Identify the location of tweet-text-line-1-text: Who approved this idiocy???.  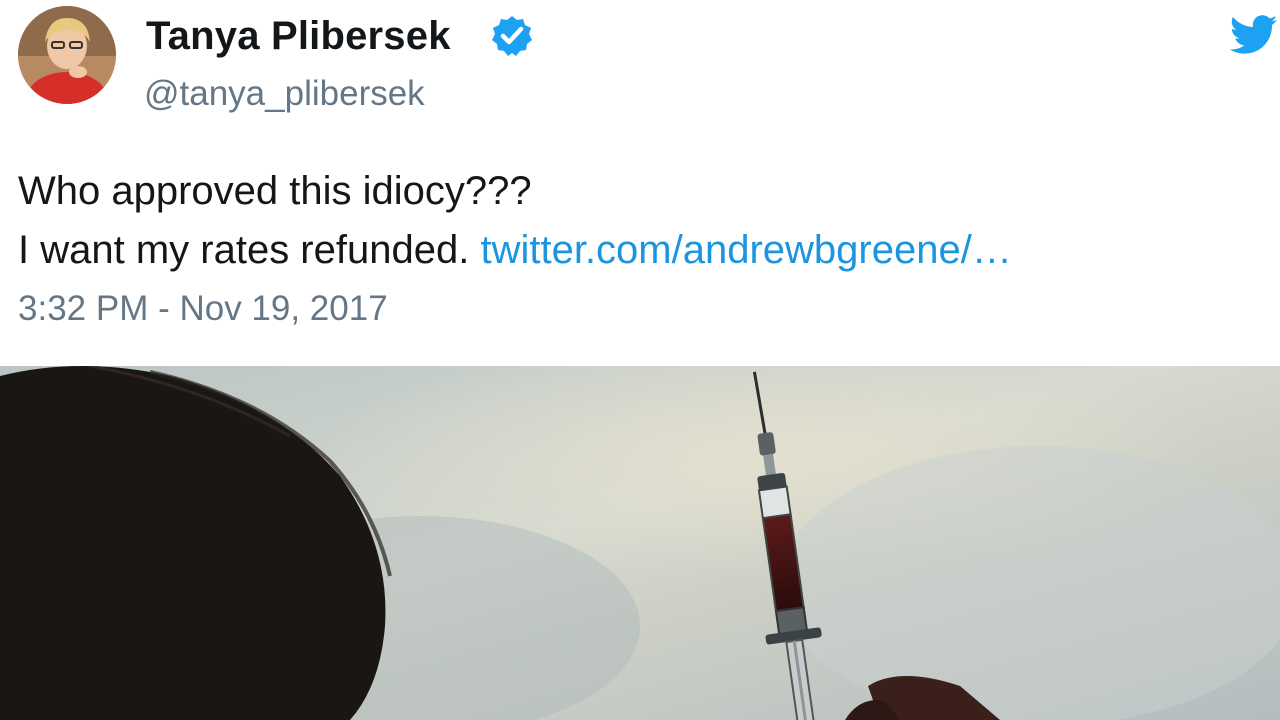
(275, 191).